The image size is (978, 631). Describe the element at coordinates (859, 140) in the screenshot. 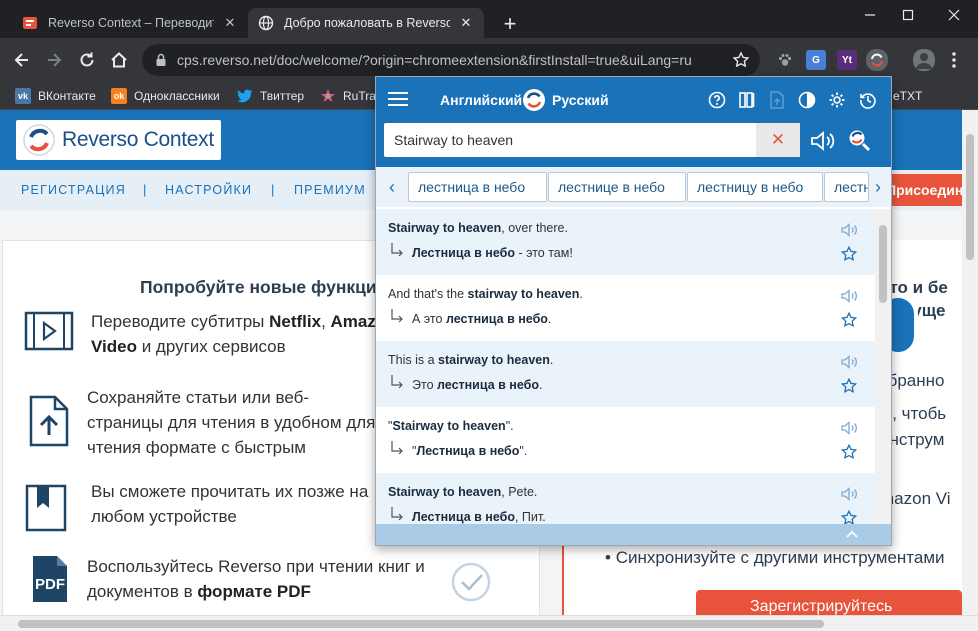

I see `search-icon` at that location.